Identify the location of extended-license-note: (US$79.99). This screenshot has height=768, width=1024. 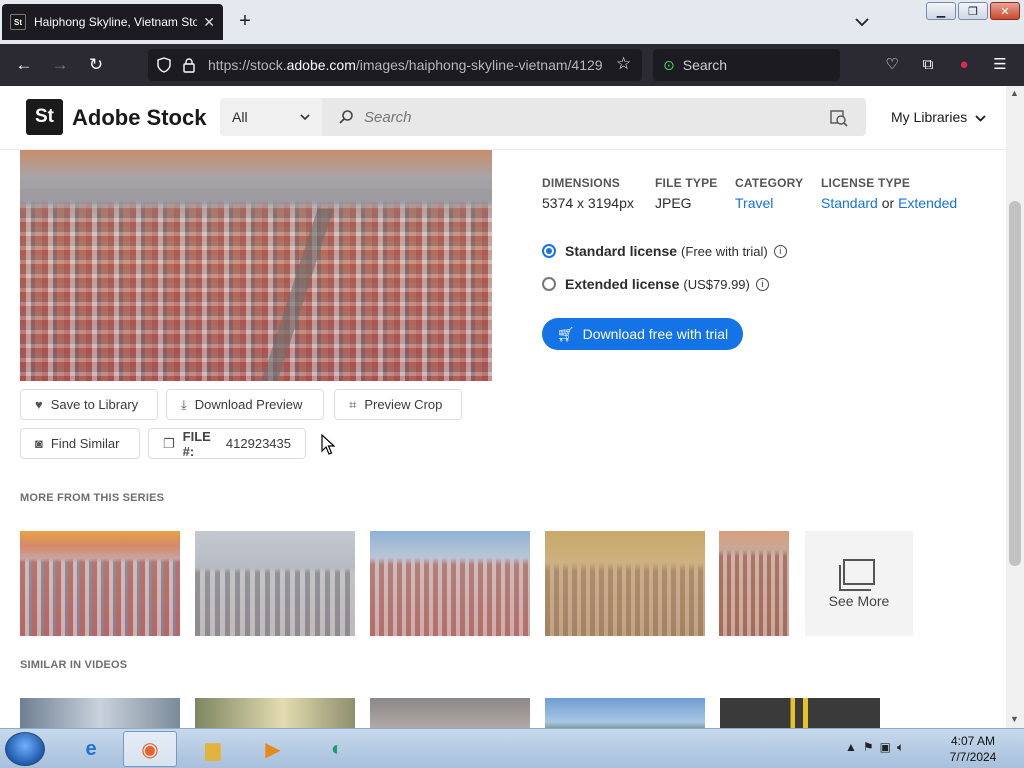
(716, 284).